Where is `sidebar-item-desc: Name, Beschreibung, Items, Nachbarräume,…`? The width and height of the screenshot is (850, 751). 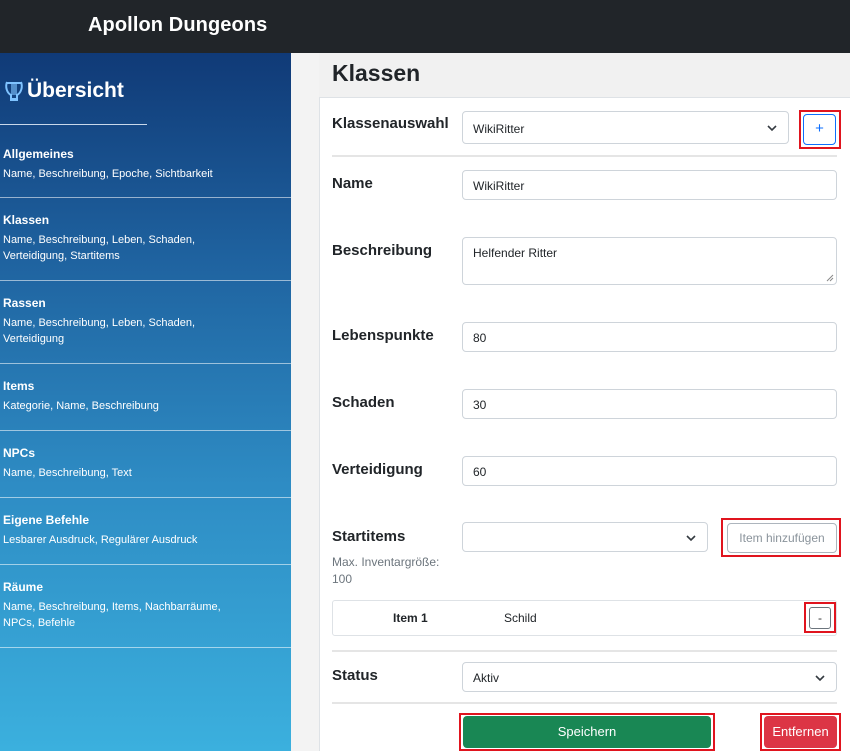
sidebar-item-desc: Name, Beschreibung, Items, Nachbarräume,… is located at coordinates (112, 615).